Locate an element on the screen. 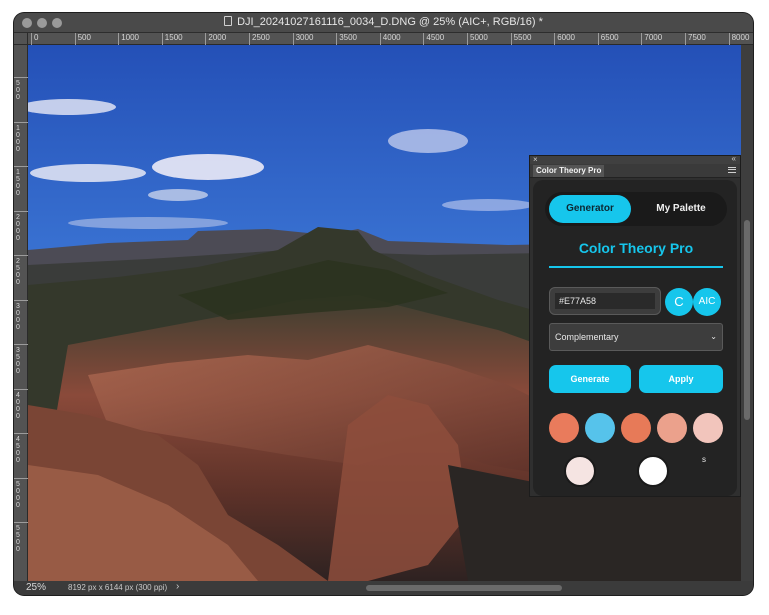 This screenshot has width=769, height=615. ruler-tick-label: 7000 is located at coordinates (651, 39).